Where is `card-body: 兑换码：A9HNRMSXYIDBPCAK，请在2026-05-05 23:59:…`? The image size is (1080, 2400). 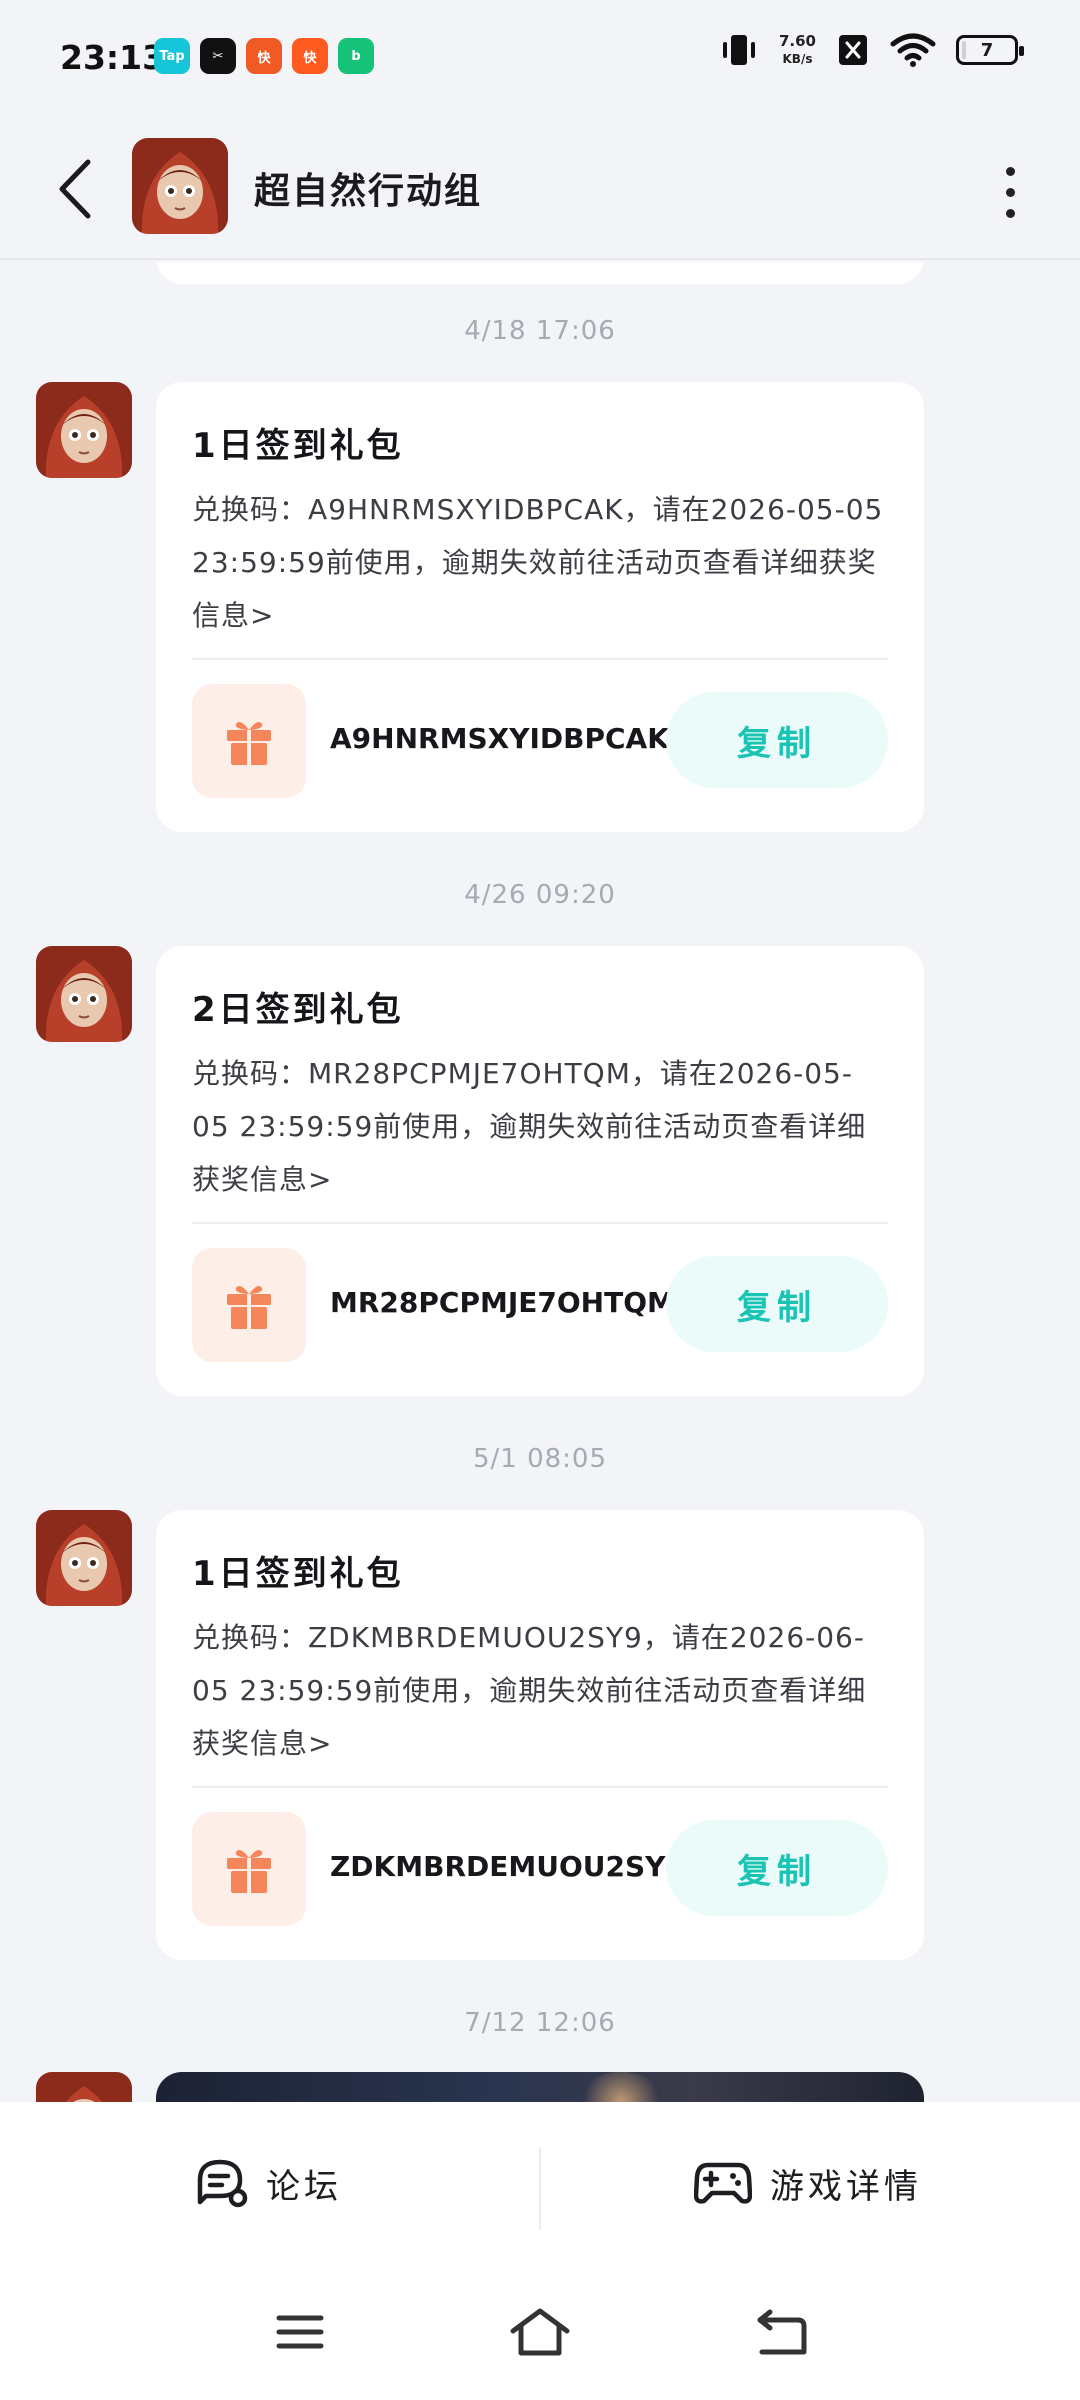 card-body: 兑换码：A9HNRMSXYIDBPCAK，请在2026-05-05 23:59:… is located at coordinates (540, 562).